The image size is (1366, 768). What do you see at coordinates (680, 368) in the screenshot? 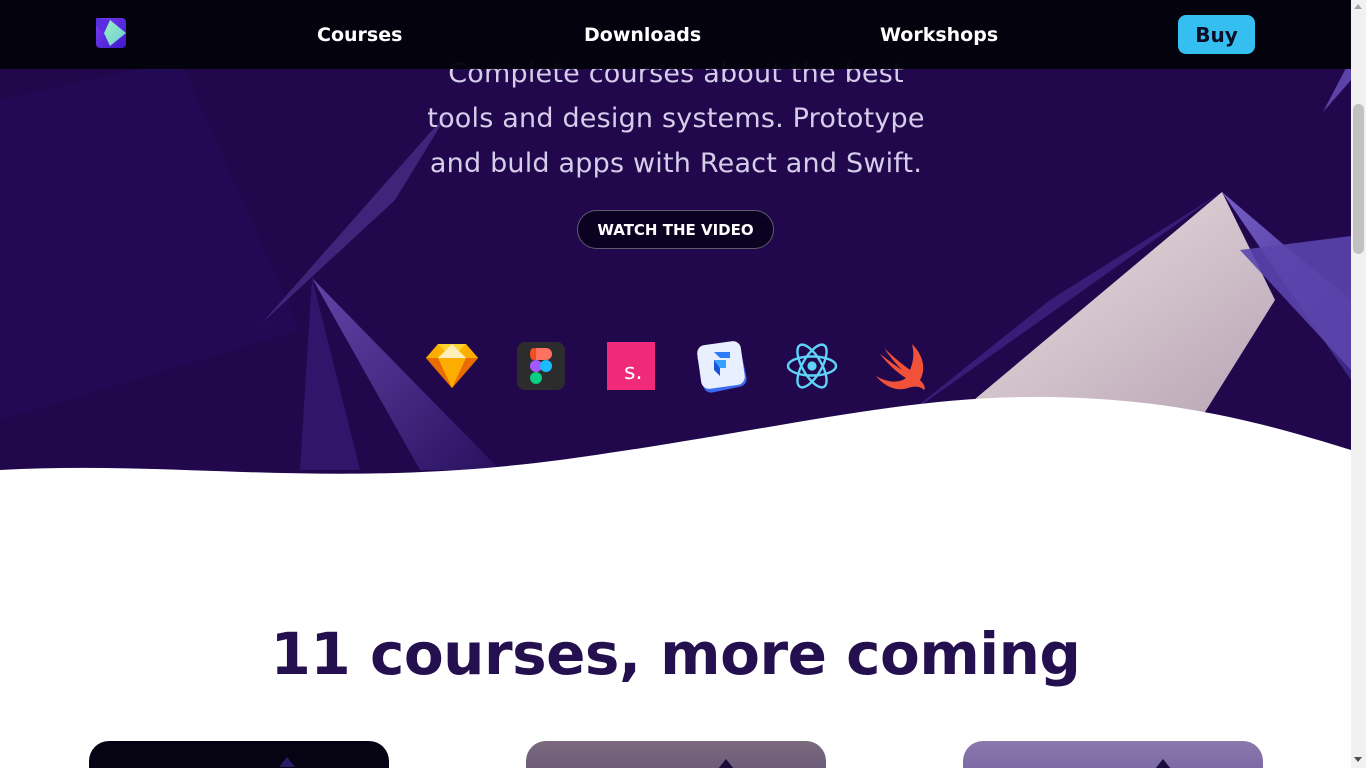
I see `tool-logos: s.` at bounding box center [680, 368].